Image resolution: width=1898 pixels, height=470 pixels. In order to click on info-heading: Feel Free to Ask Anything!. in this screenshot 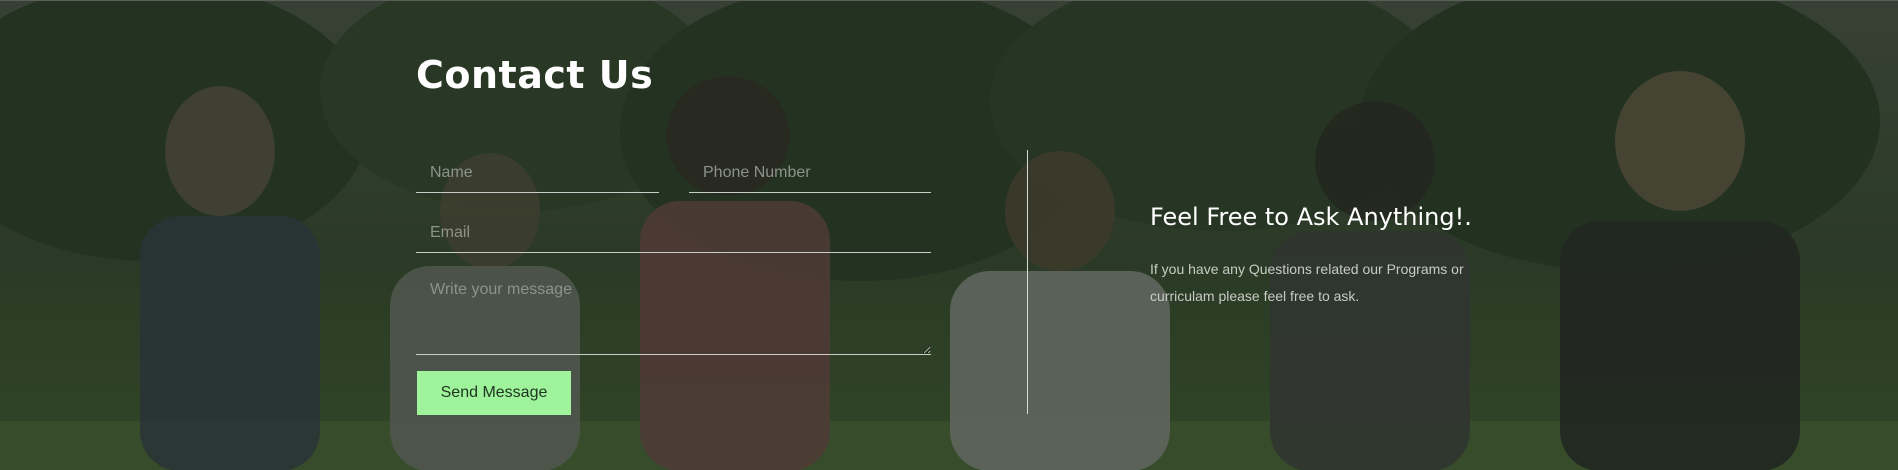, I will do `click(1311, 217)`.